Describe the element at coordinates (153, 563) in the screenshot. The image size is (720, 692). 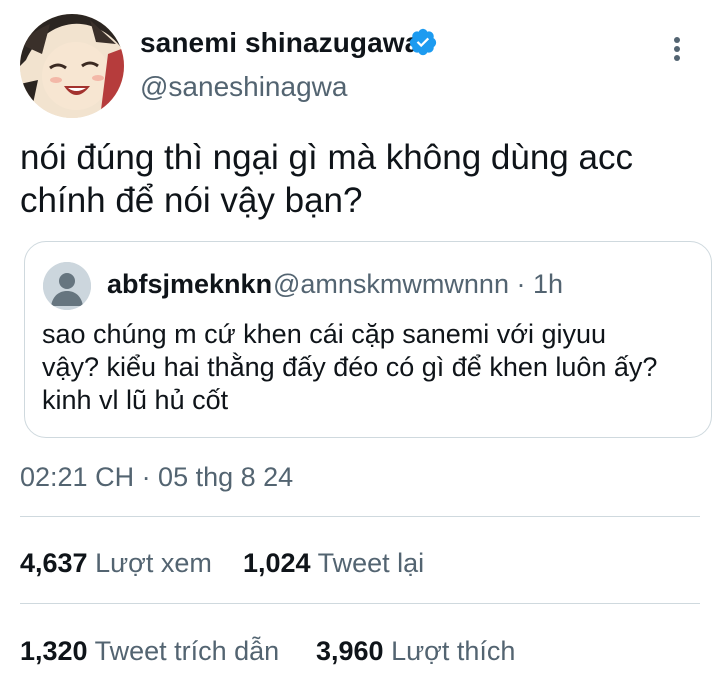
I see `views-label: Lượt xem` at that location.